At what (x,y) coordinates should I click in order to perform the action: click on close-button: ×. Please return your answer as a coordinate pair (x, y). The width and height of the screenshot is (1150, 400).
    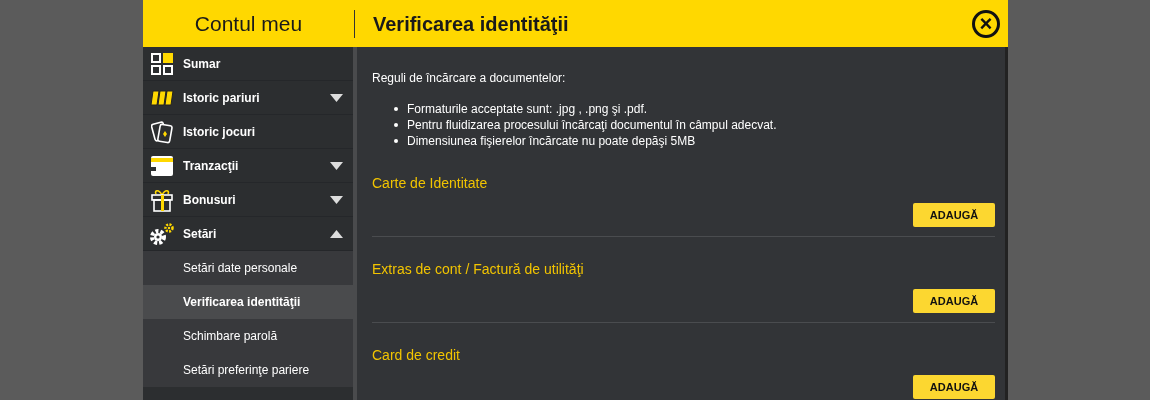
    Looking at the image, I should click on (986, 23).